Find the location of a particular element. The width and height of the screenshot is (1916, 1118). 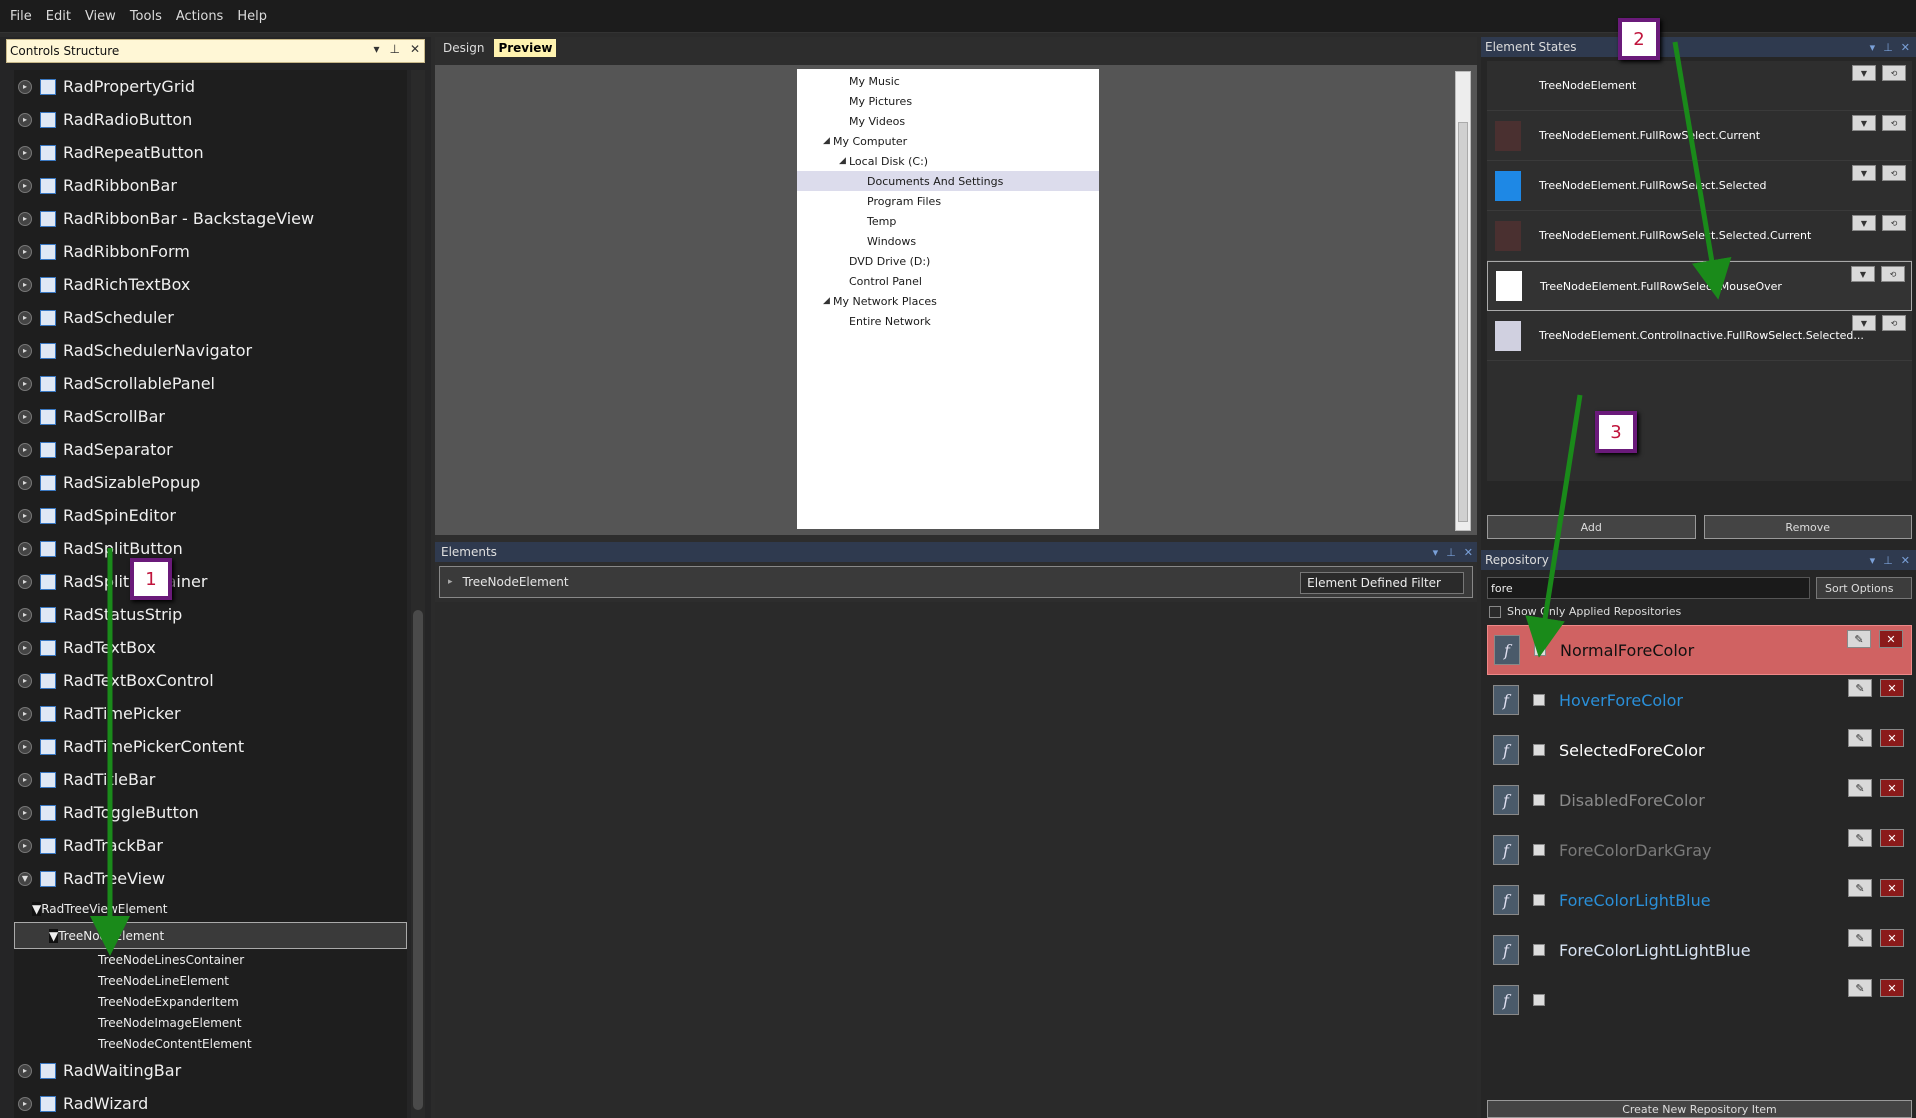

left-scrollbar is located at coordinates (418, 594).